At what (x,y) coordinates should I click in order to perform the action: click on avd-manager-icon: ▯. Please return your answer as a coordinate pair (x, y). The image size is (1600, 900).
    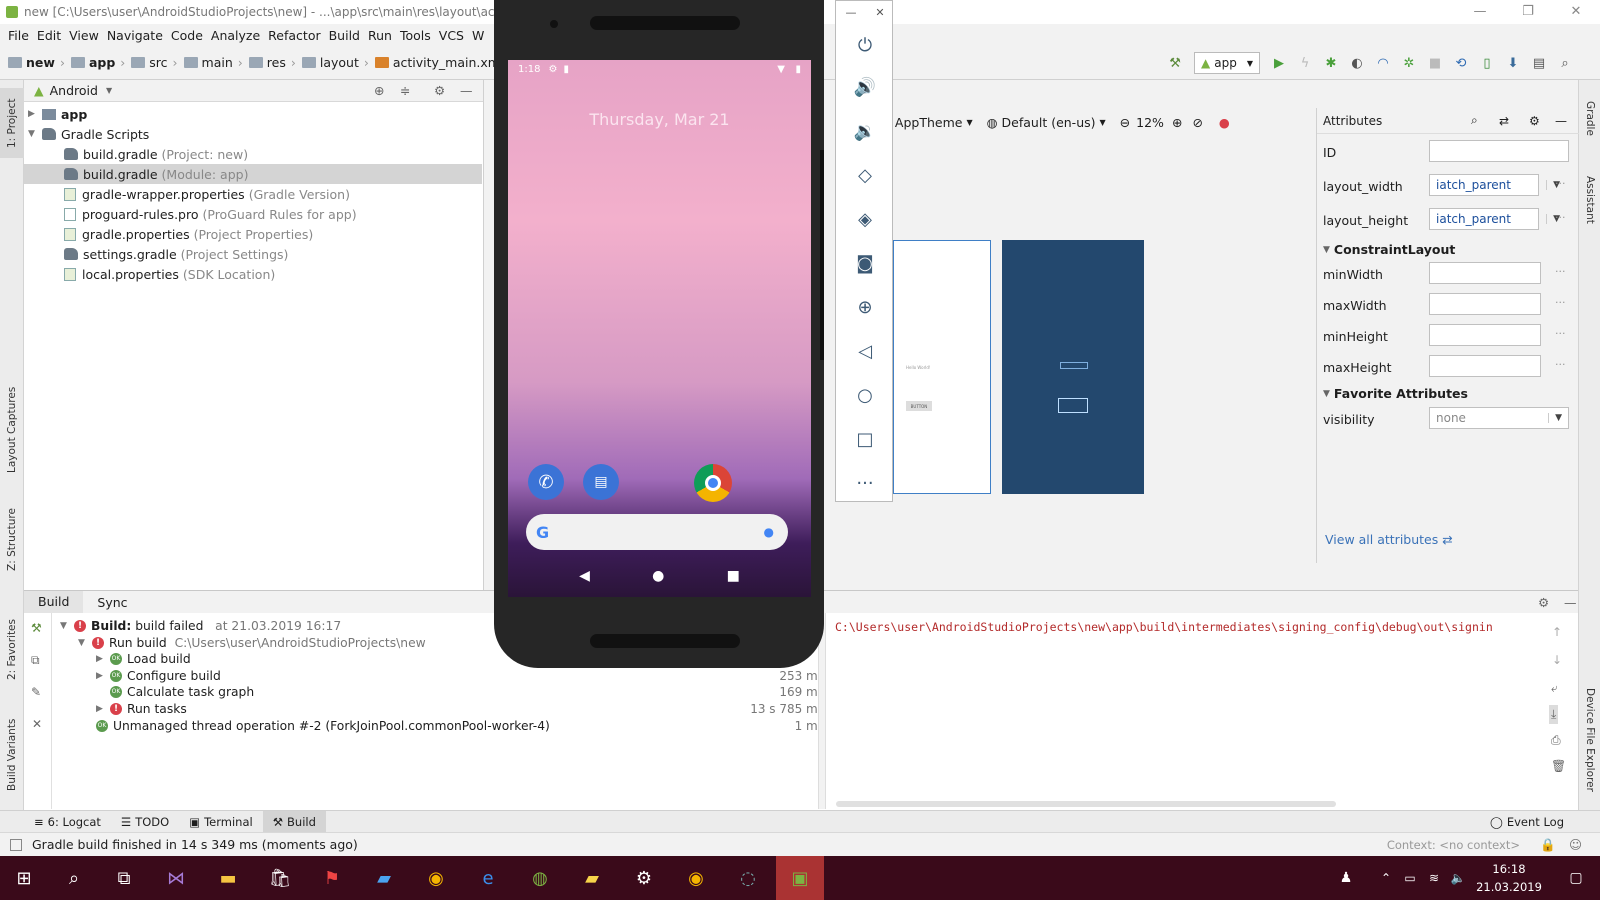
    Looking at the image, I should click on (1487, 63).